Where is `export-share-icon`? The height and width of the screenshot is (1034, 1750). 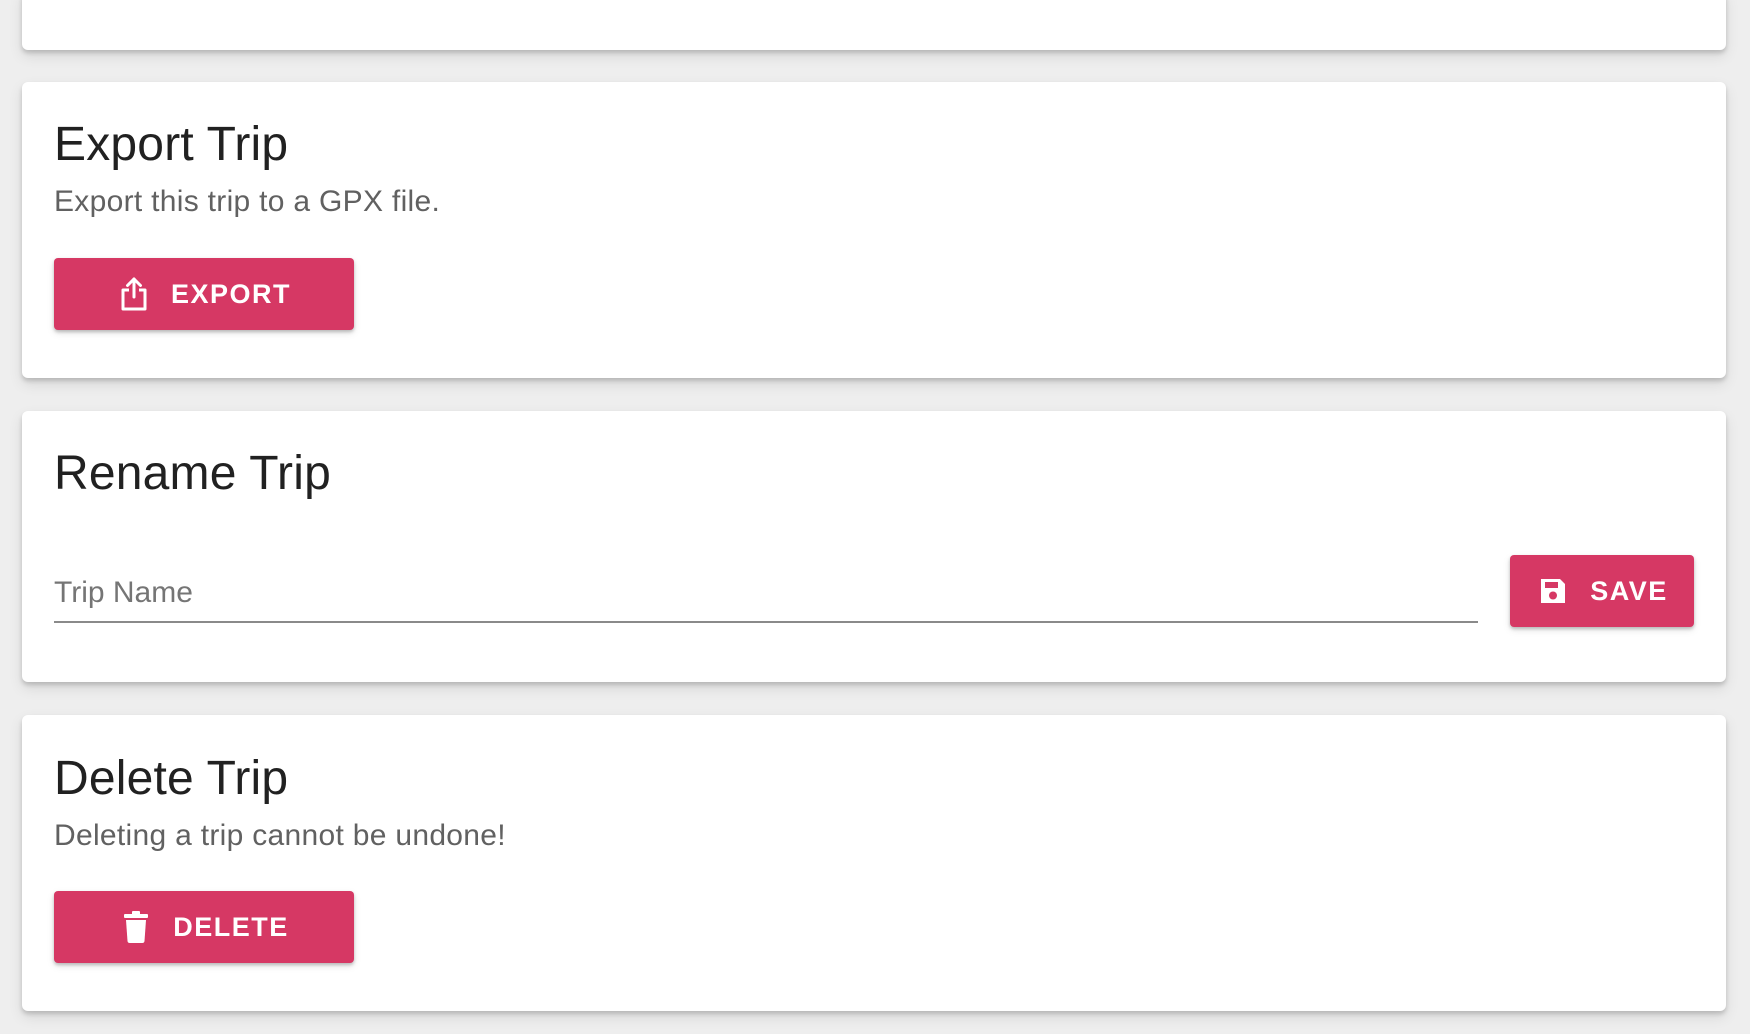
export-share-icon is located at coordinates (134, 294).